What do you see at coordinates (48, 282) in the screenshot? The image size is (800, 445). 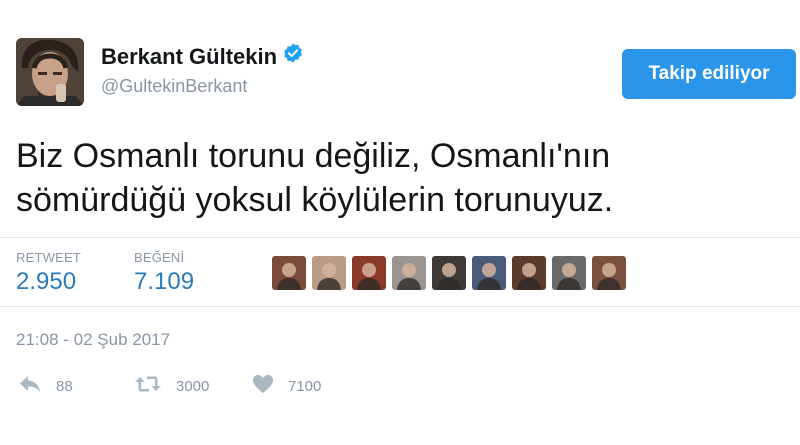 I see `retweet-stat-value: 2.950` at bounding box center [48, 282].